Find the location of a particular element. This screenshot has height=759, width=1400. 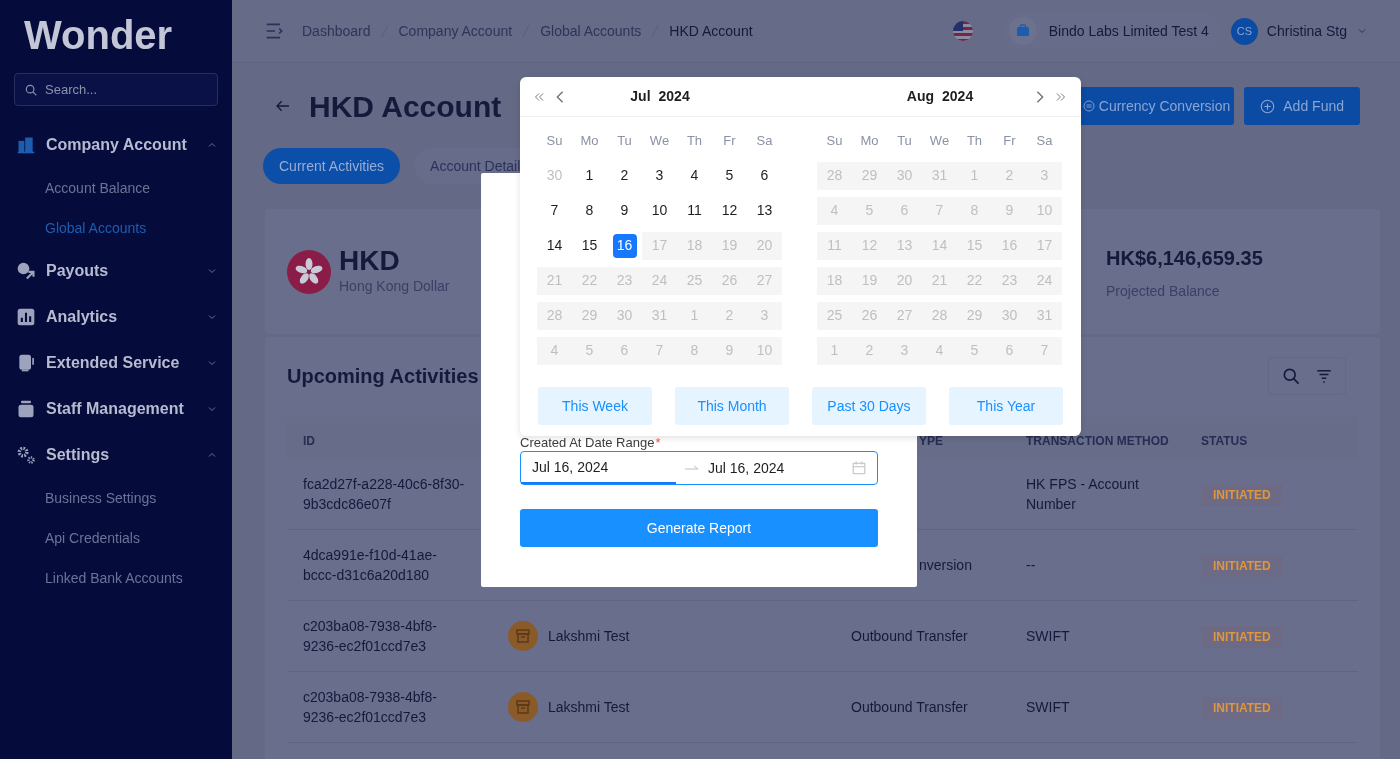

nav-item: Settings is located at coordinates (116, 455).